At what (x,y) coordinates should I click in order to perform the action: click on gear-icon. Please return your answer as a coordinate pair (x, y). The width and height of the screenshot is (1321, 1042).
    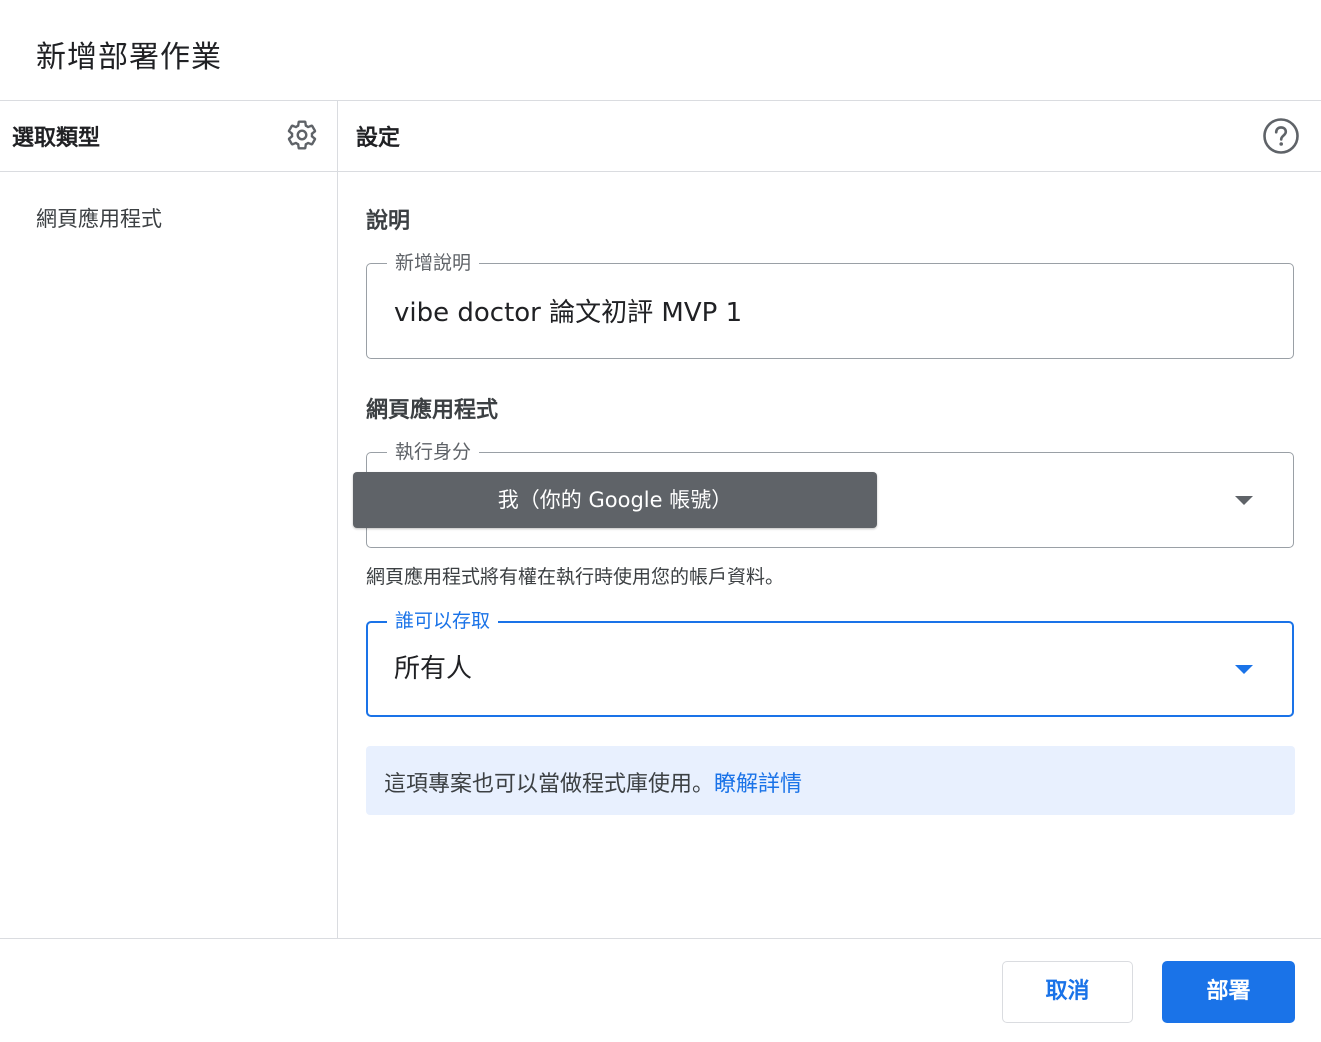
    Looking at the image, I should click on (302, 135).